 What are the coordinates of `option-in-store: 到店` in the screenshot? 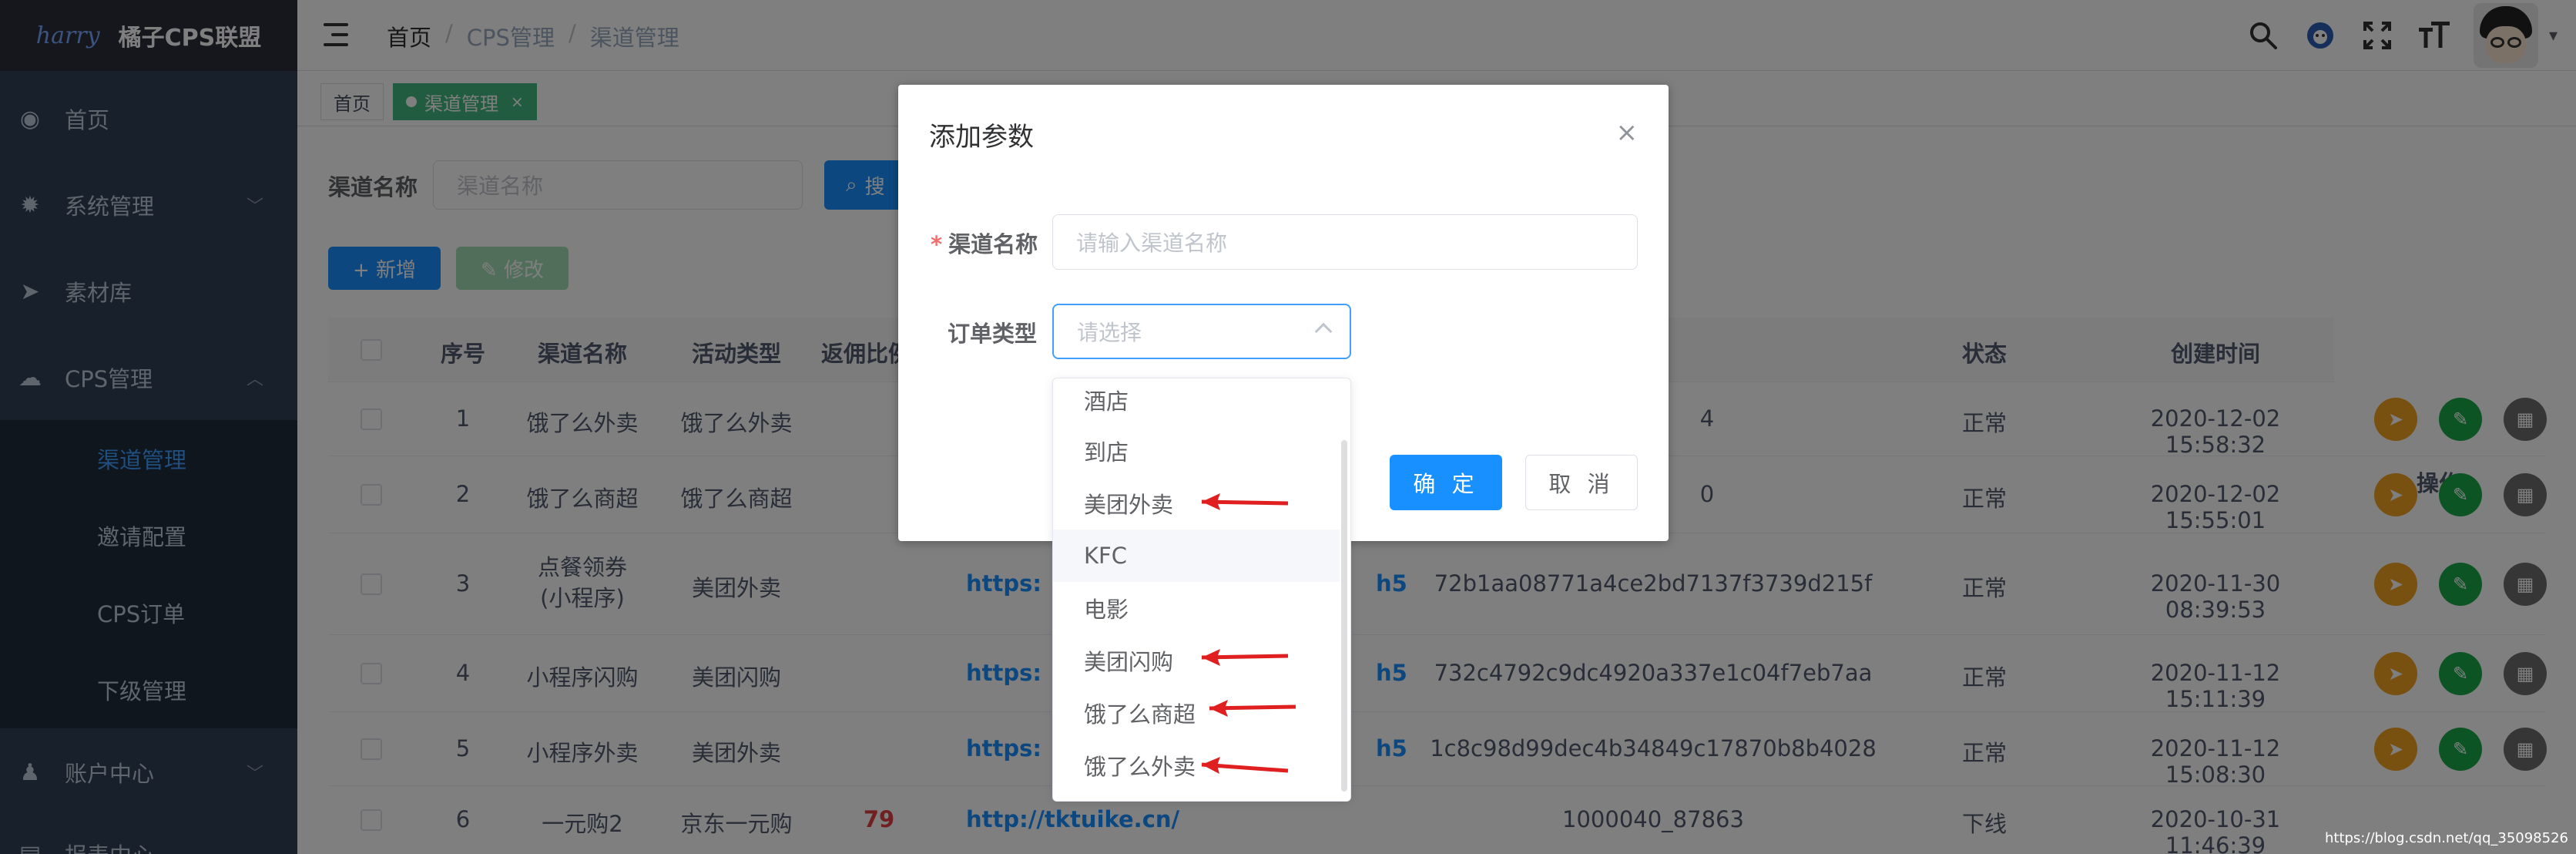 It's located at (1196, 451).